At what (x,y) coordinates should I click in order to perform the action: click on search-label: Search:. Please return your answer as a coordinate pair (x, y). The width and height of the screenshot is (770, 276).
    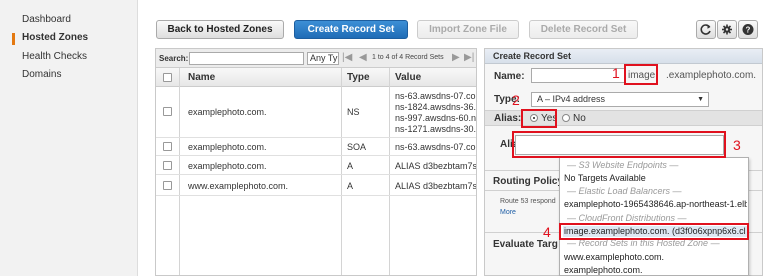
    Looking at the image, I should click on (174, 58).